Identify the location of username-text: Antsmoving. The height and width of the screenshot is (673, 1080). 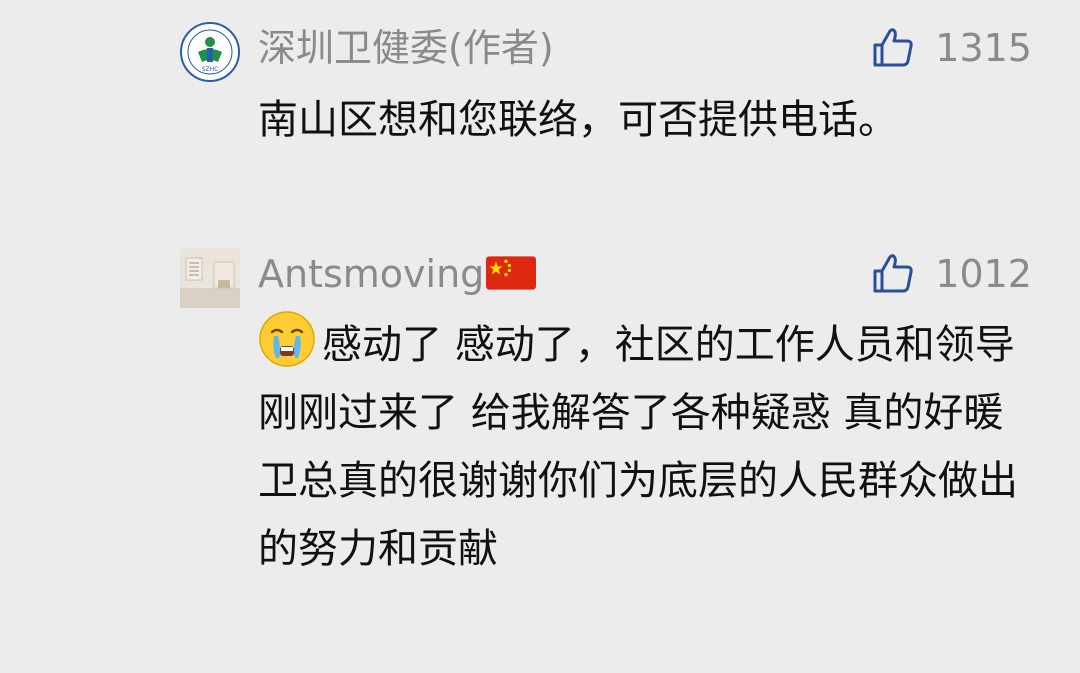
(371, 274).